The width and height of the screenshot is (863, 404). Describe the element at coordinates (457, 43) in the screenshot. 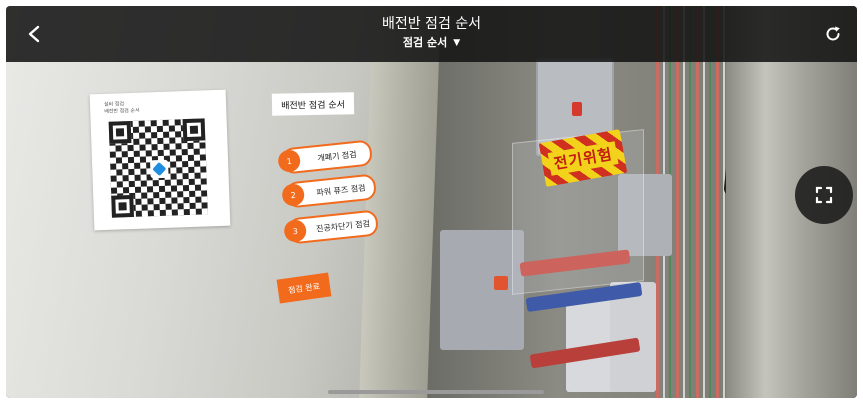

I see `caret-down-icon: ▼` at that location.